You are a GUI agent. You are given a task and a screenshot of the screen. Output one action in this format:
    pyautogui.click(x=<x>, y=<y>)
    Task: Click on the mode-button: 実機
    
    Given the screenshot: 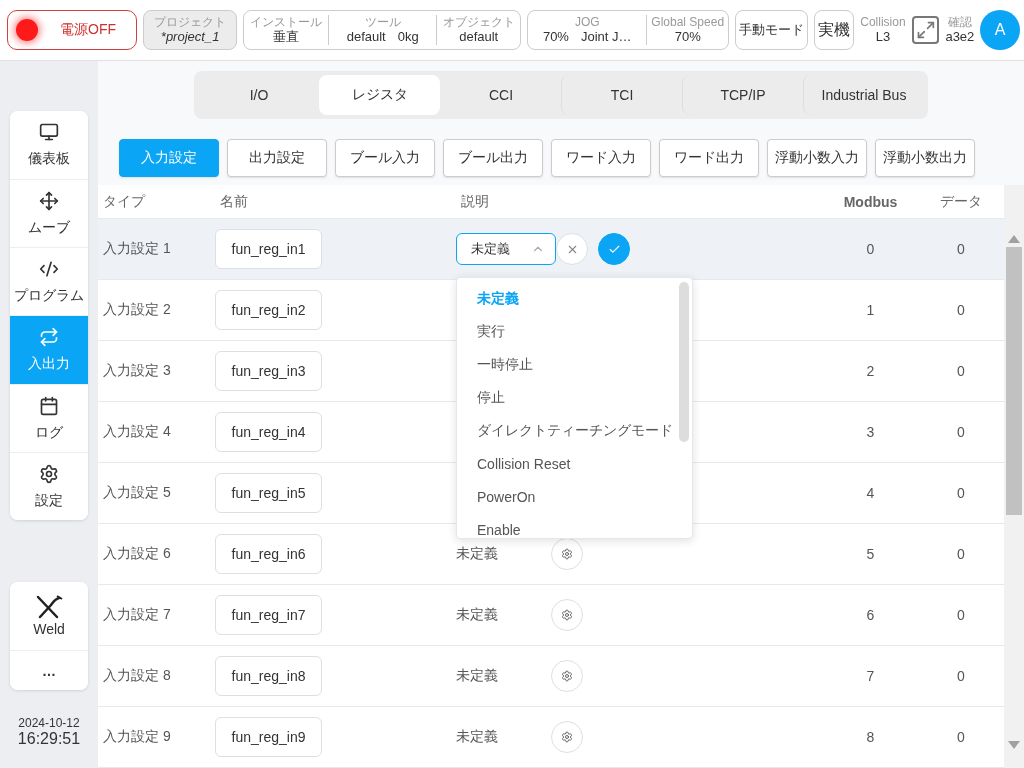 What is the action you would take?
    pyautogui.click(x=834, y=30)
    